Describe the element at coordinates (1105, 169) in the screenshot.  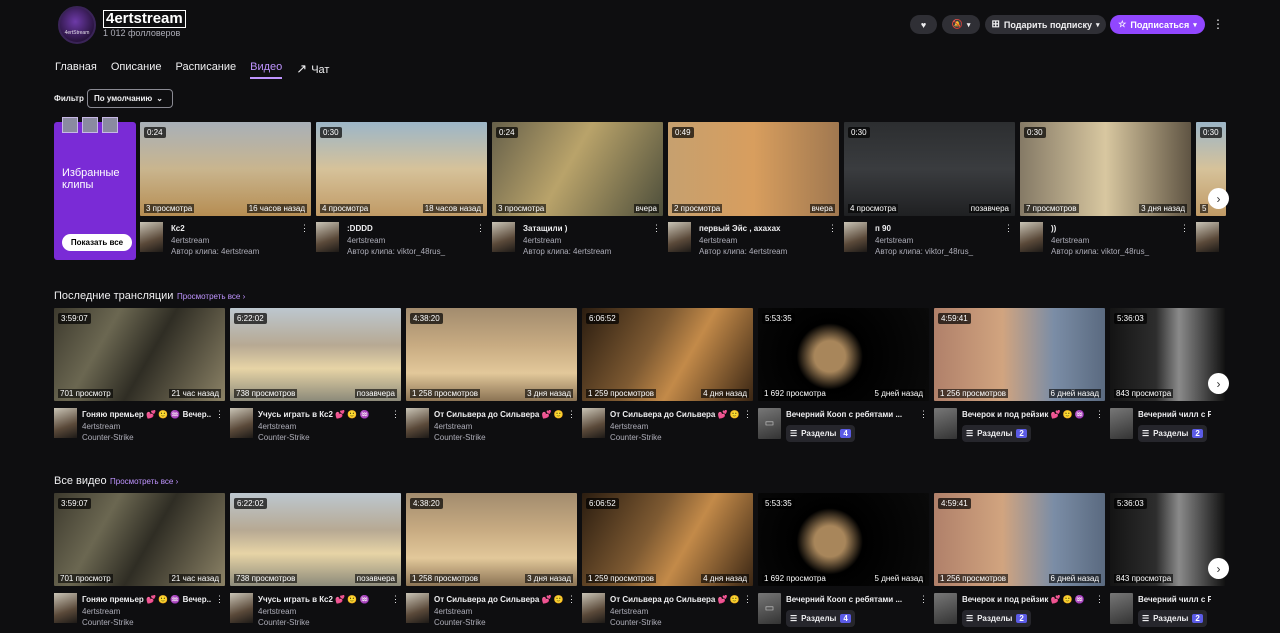
I see `clip-thumbnail: 0:30 7 просмотров 3 дня назад` at that location.